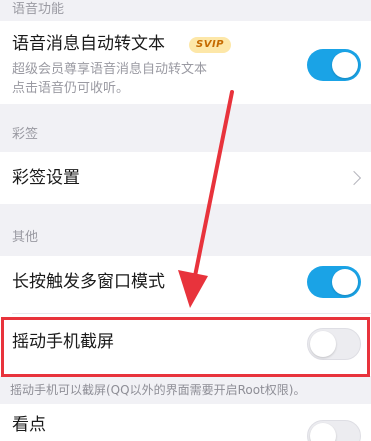 The image size is (371, 441). I want to click on annotation-arrow-head, so click(193, 289).